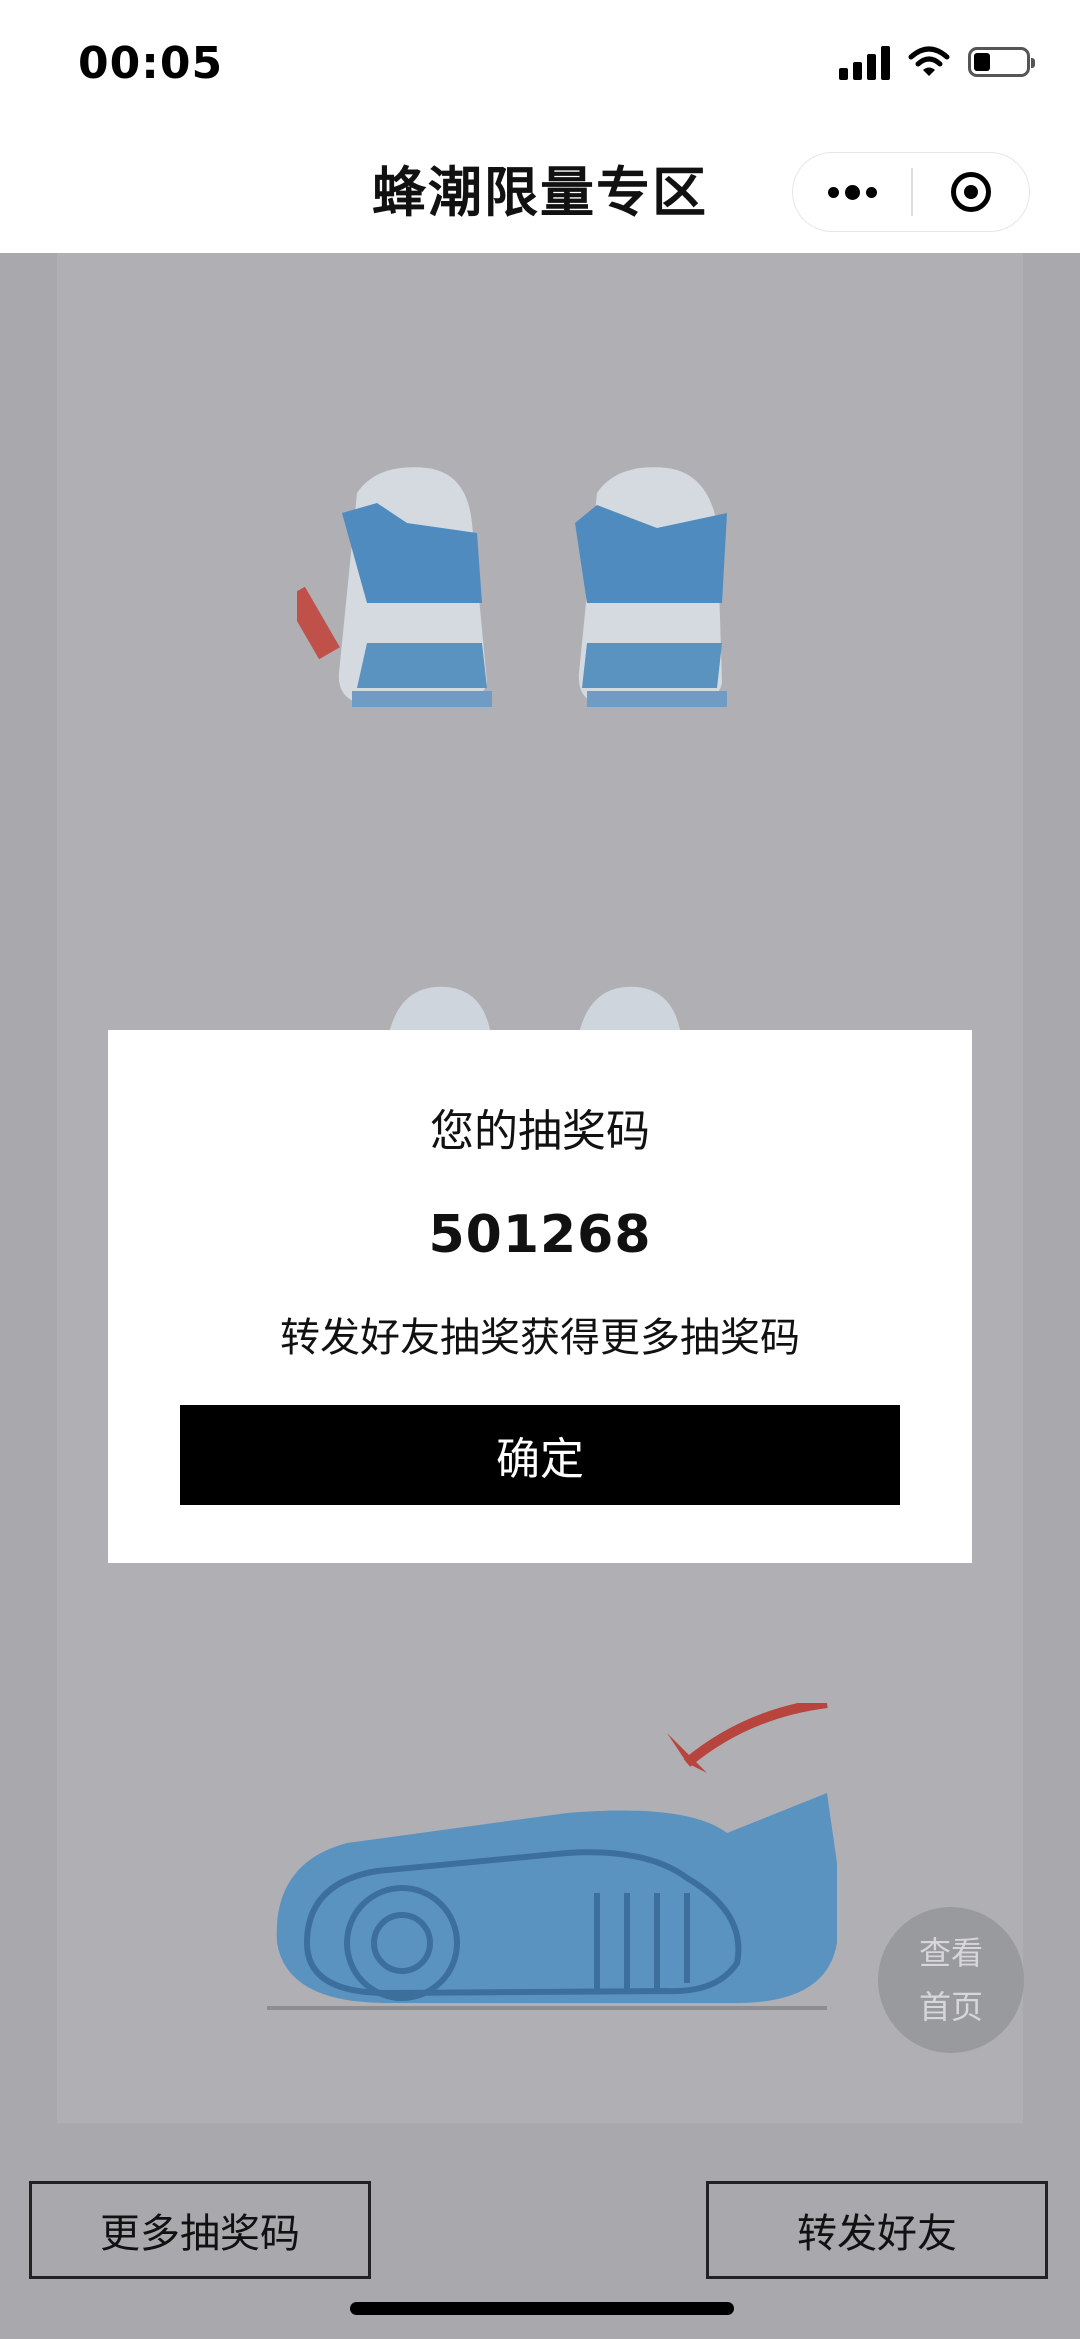 This screenshot has height=2339, width=1080. I want to click on battery-icon, so click(1001, 62).